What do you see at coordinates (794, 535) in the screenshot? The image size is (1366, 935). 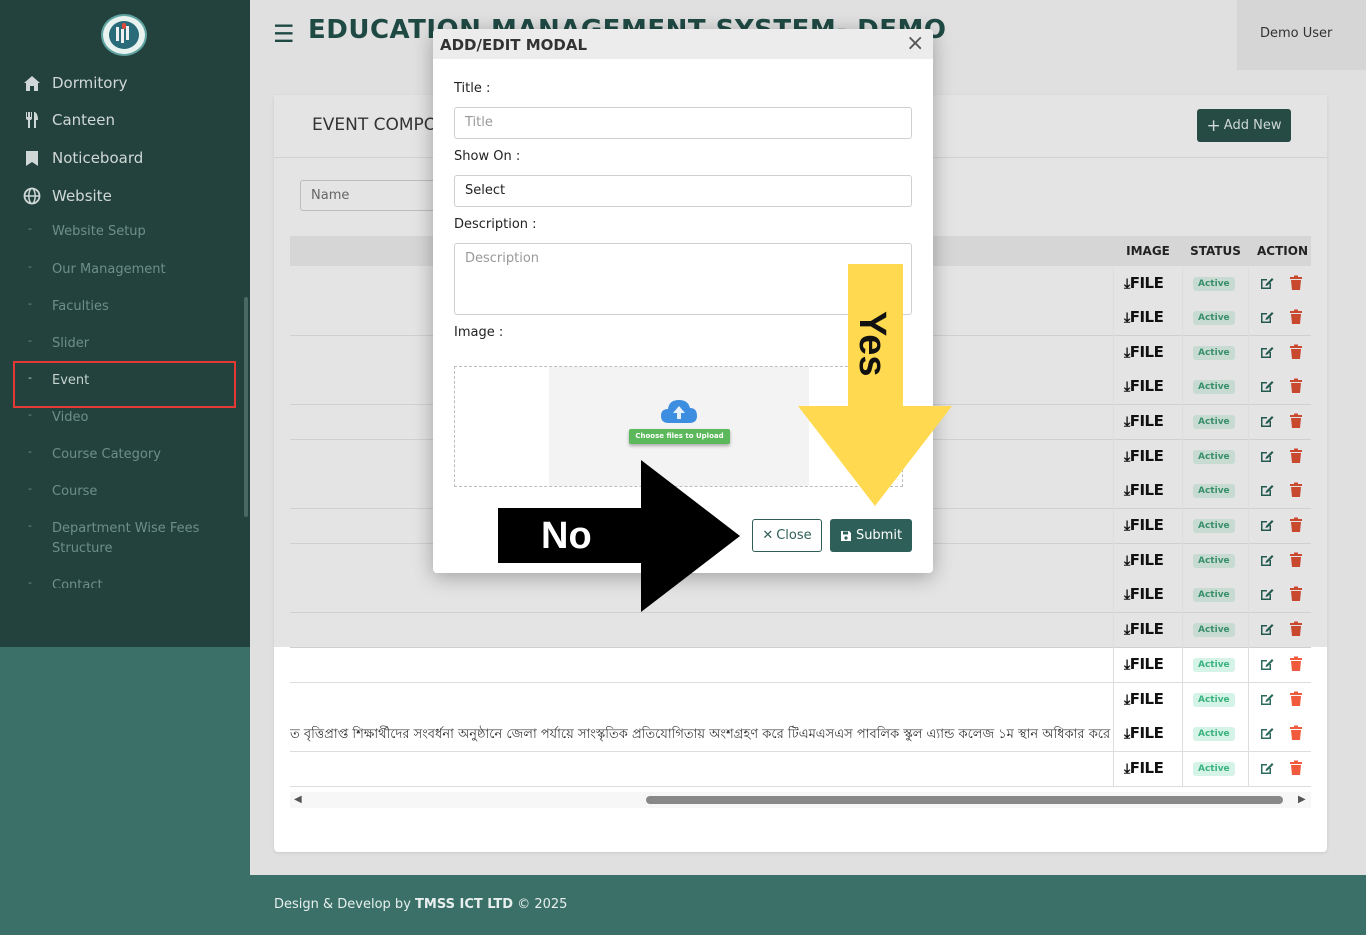 I see `close-button-label: Close` at bounding box center [794, 535].